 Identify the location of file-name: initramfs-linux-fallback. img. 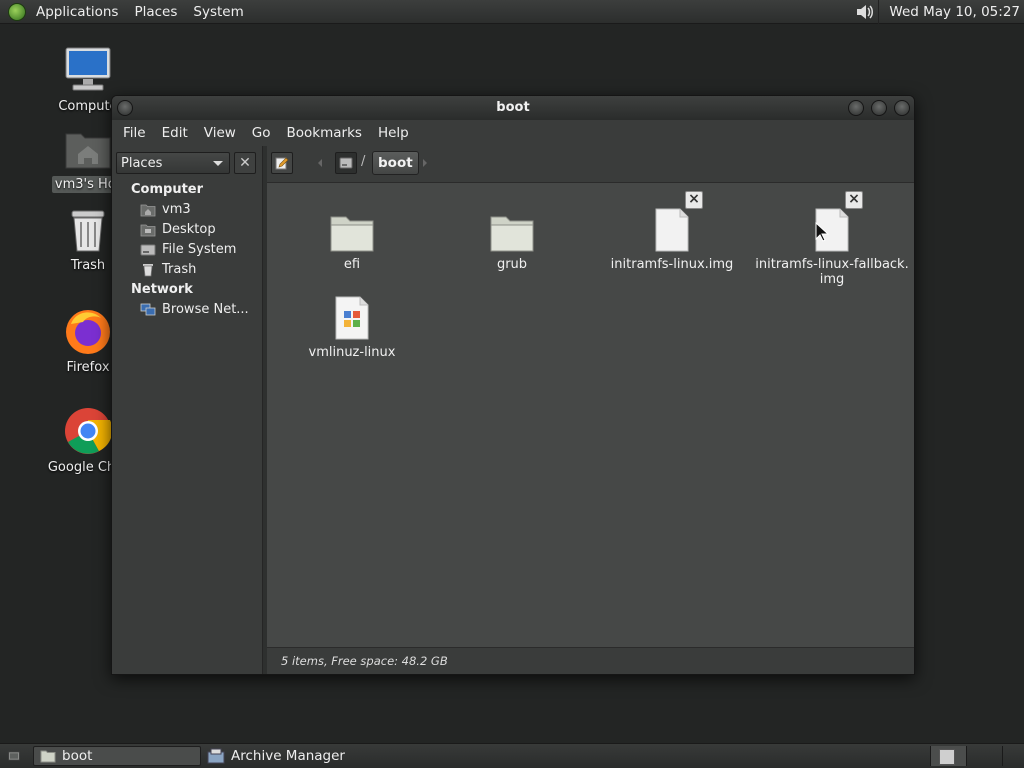
(832, 272).